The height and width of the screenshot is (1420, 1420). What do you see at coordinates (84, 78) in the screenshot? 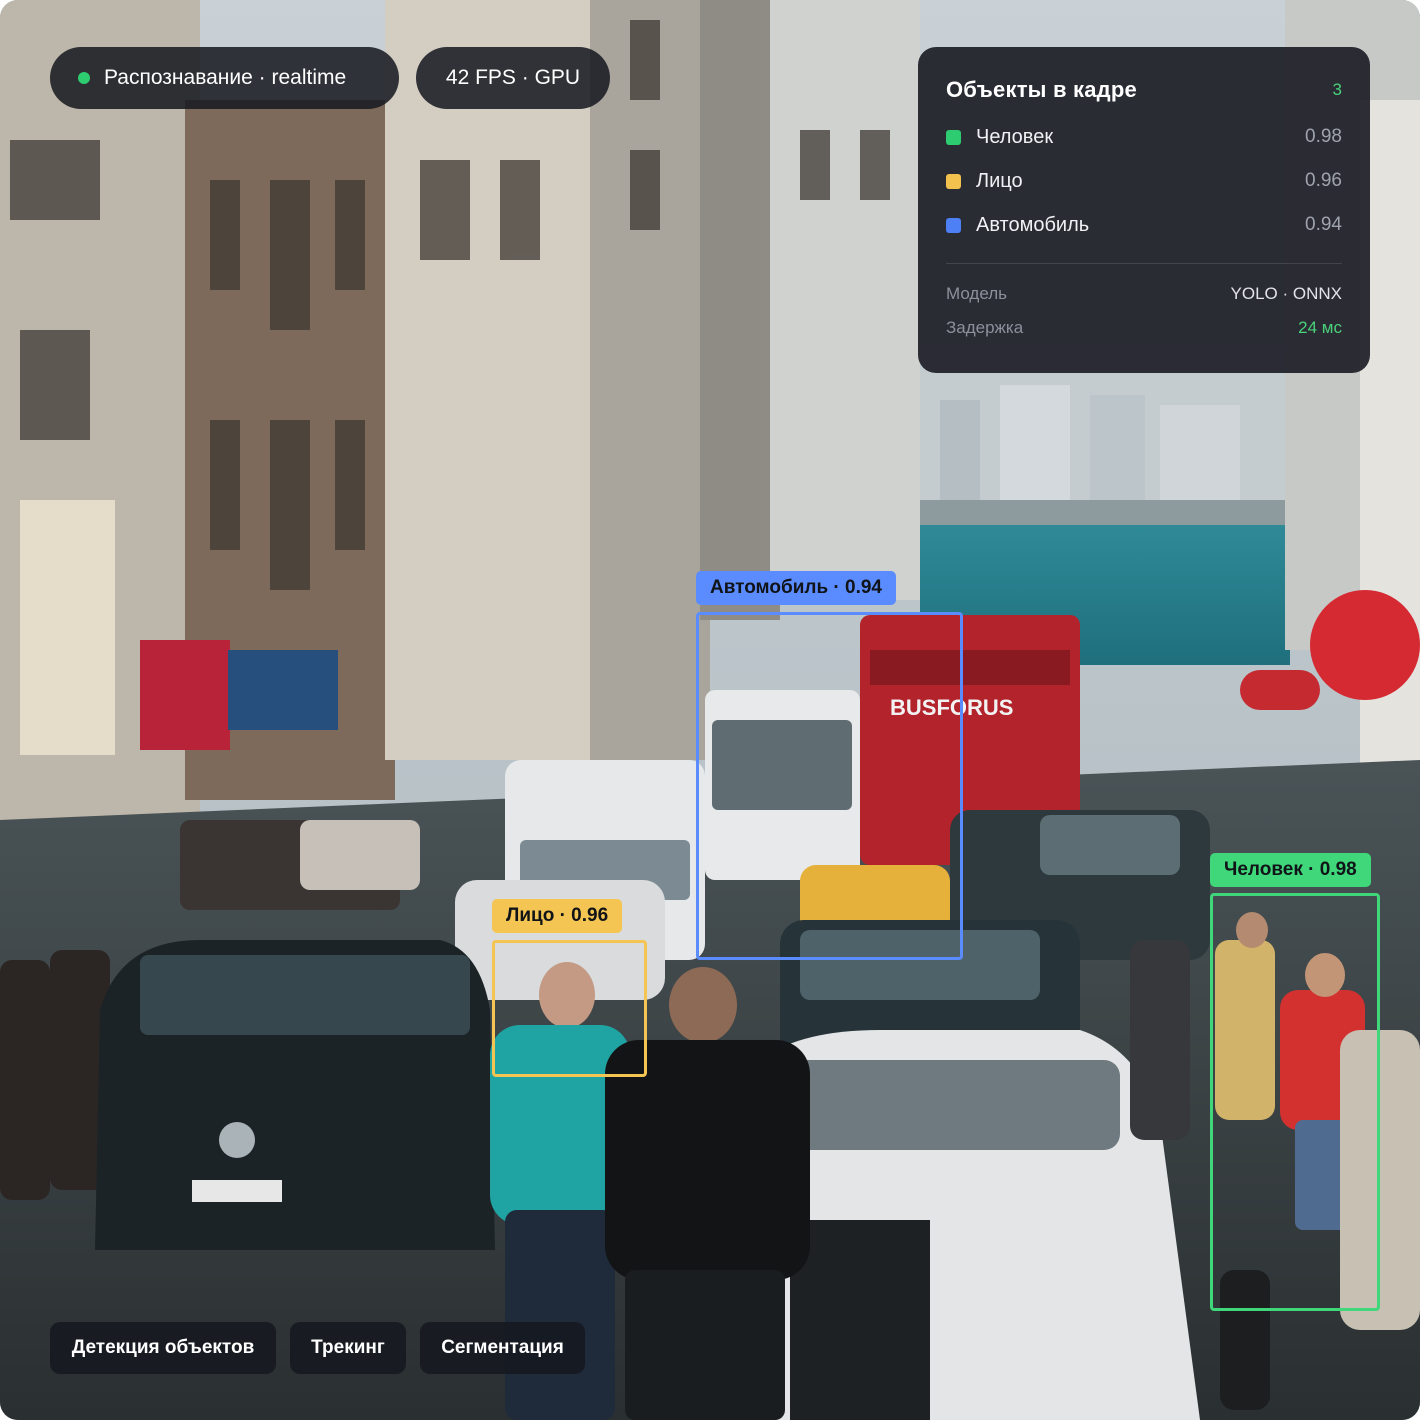
I see `live-indicator-icon` at bounding box center [84, 78].